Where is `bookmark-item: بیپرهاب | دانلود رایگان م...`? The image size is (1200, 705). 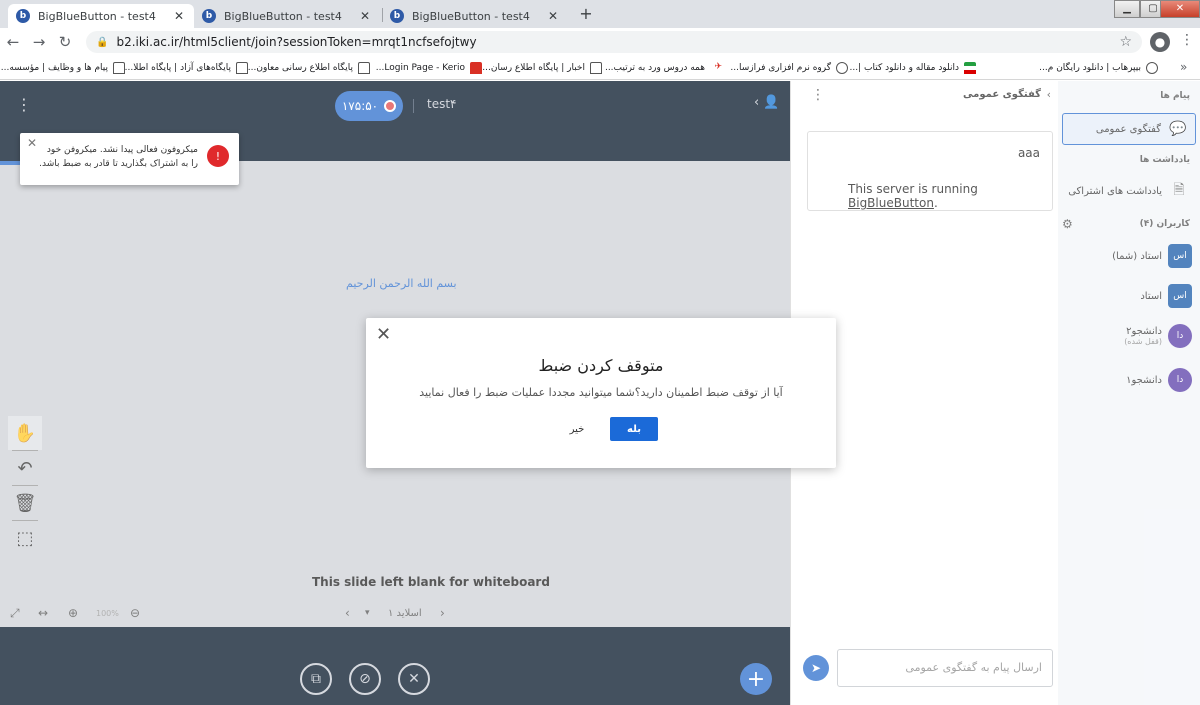 bookmark-item: بیپرهاب | دانلود رایگان م... is located at coordinates (1098, 68).